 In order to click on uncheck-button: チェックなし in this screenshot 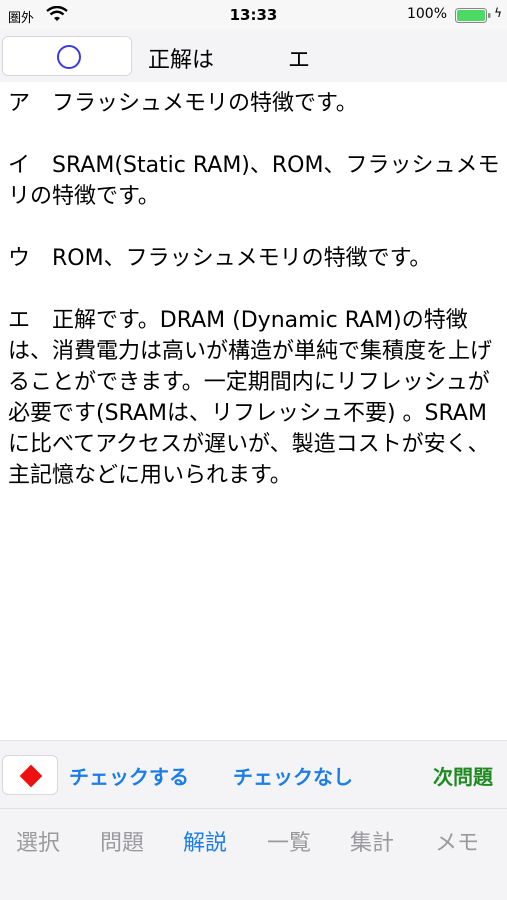, I will do `click(293, 775)`.